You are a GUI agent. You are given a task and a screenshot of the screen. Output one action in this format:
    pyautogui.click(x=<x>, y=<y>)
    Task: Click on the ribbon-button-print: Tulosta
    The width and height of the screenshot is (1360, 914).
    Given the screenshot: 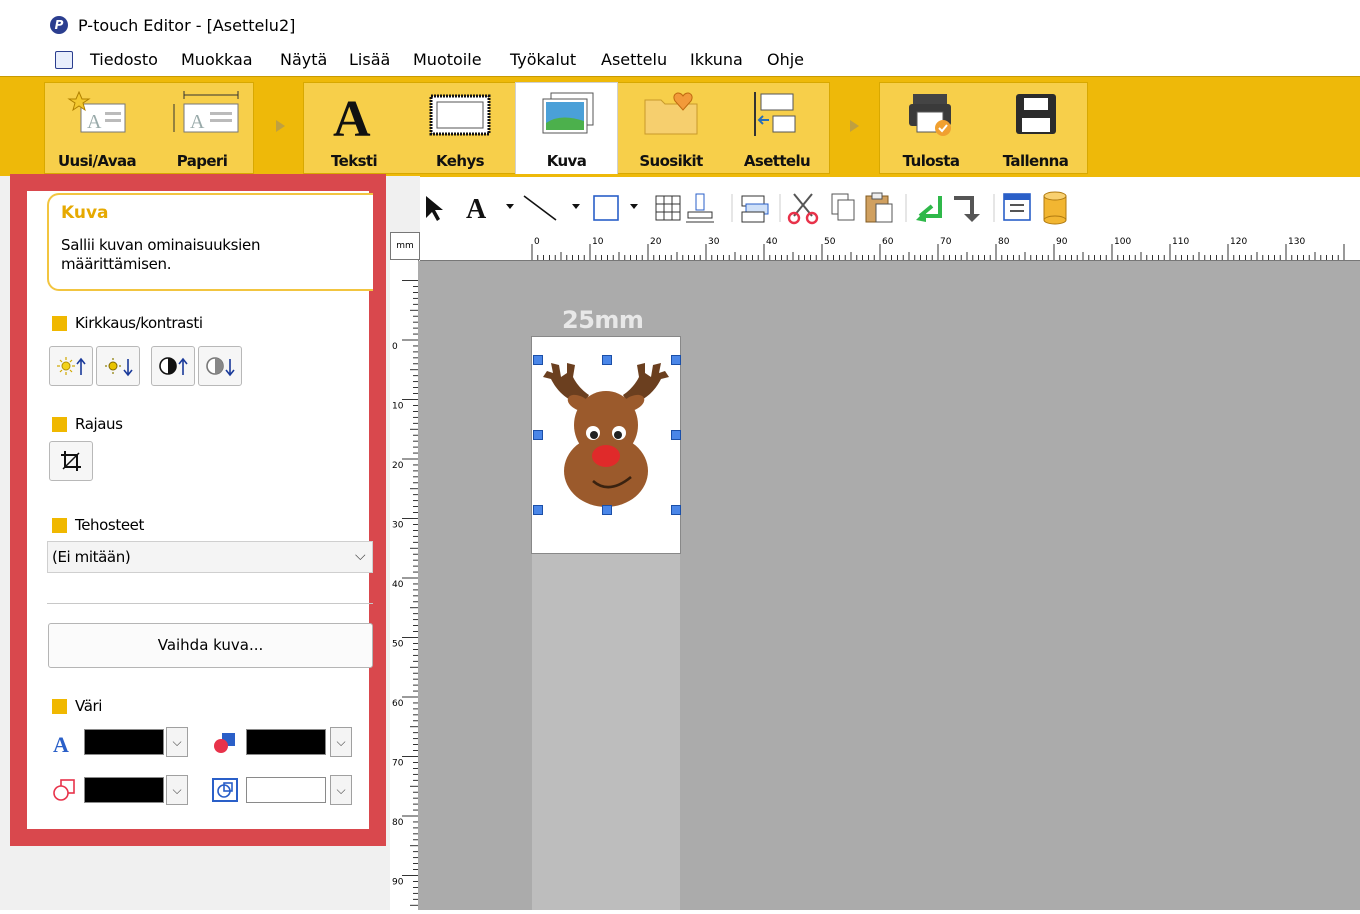 What is the action you would take?
    pyautogui.click(x=931, y=128)
    